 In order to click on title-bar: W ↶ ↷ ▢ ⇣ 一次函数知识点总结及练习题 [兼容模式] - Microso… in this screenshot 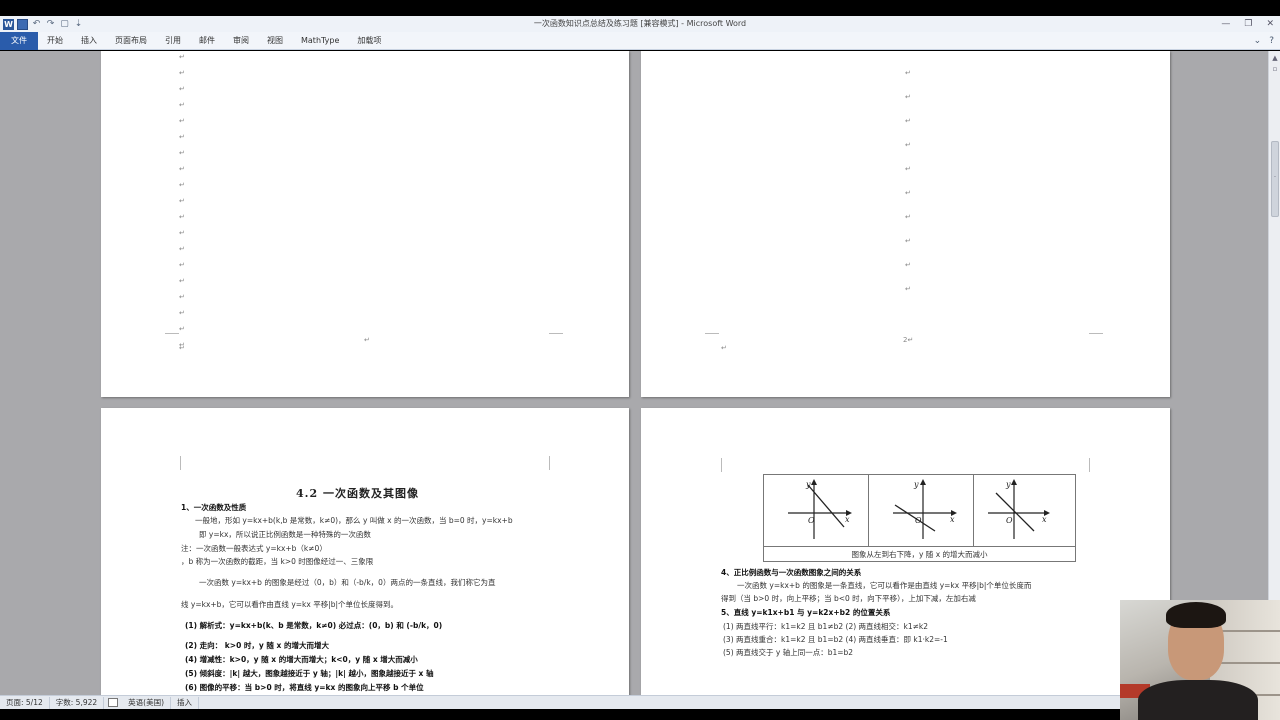, I will do `click(640, 24)`.